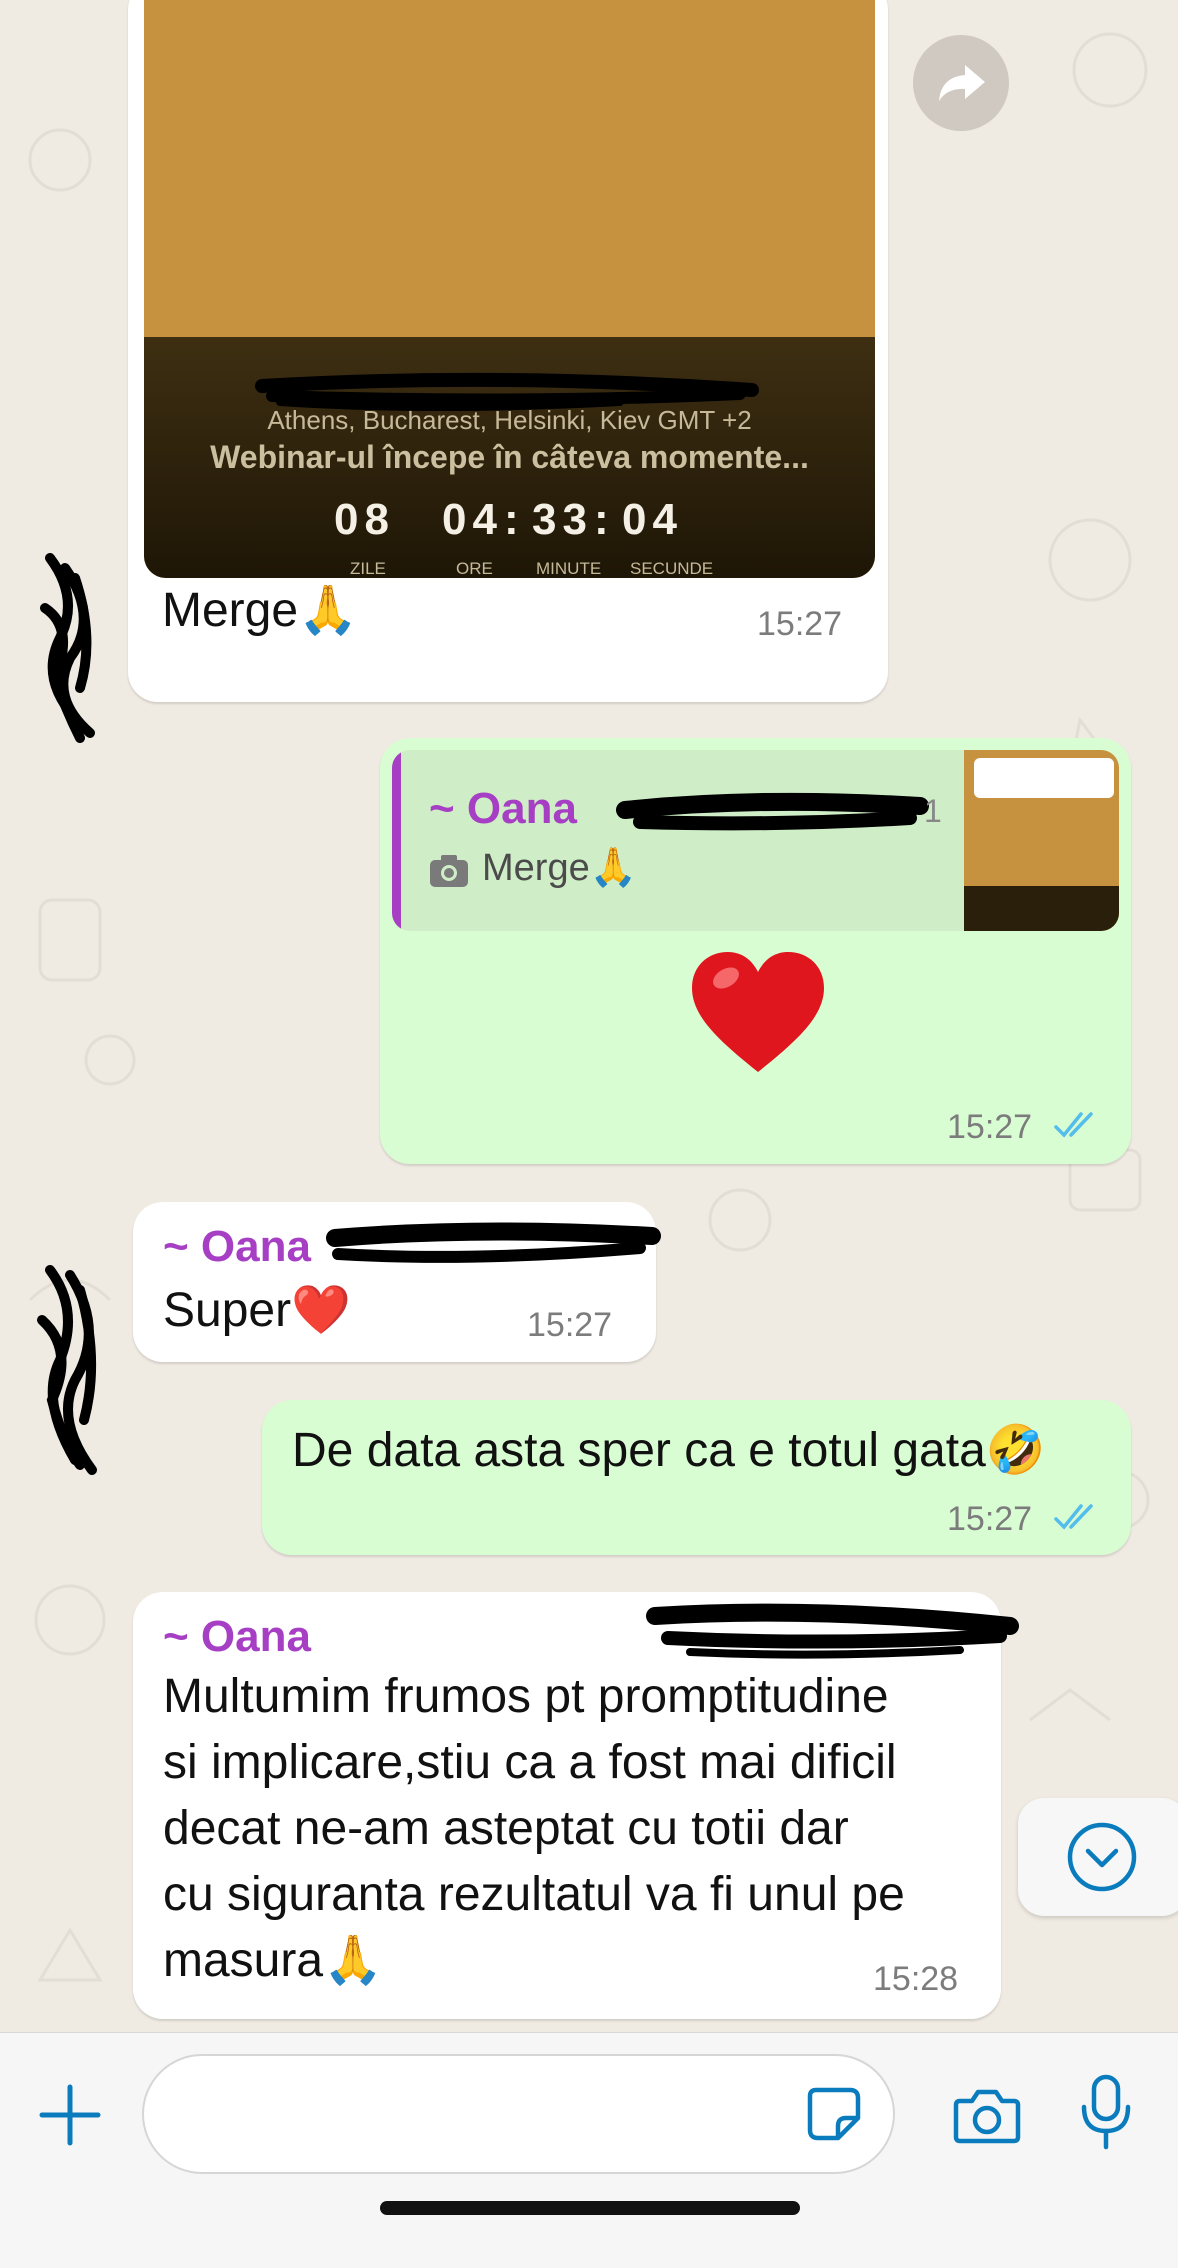 This screenshot has height=2268, width=1178. Describe the element at coordinates (1102, 1857) in the screenshot. I see `chevron-down-circle-icon` at that location.